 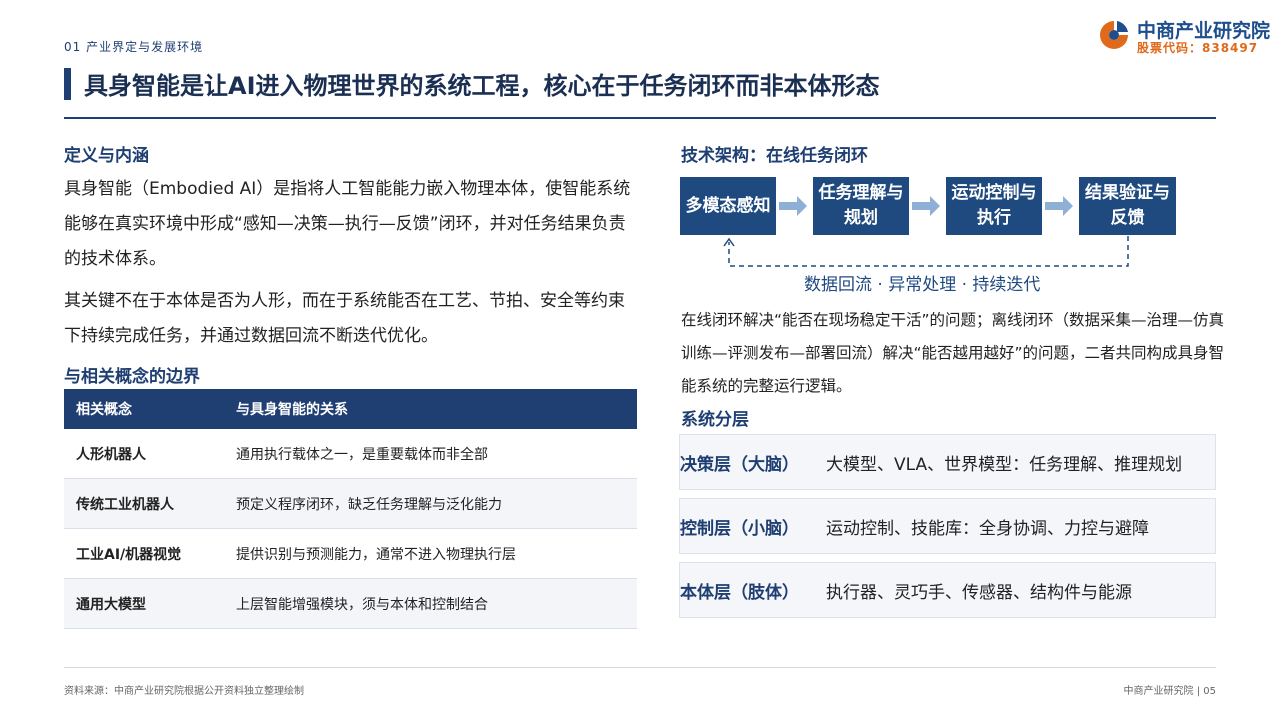 I want to click on layer-name: 控制层（小脑）, so click(x=739, y=528).